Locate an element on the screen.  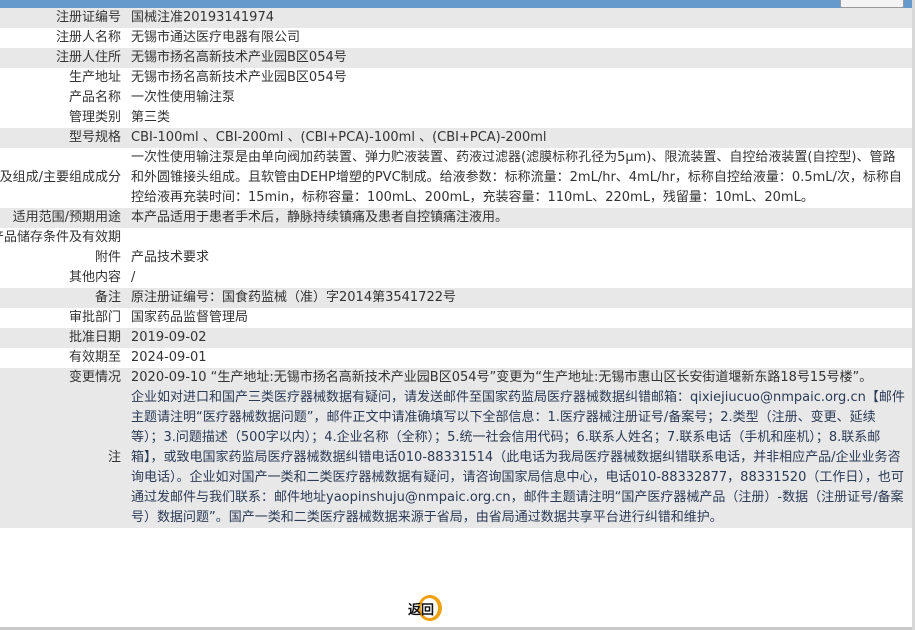
table-row: 注册人住所 无锡市扬名高新技术产业园B区054号 is located at coordinates (456, 58).